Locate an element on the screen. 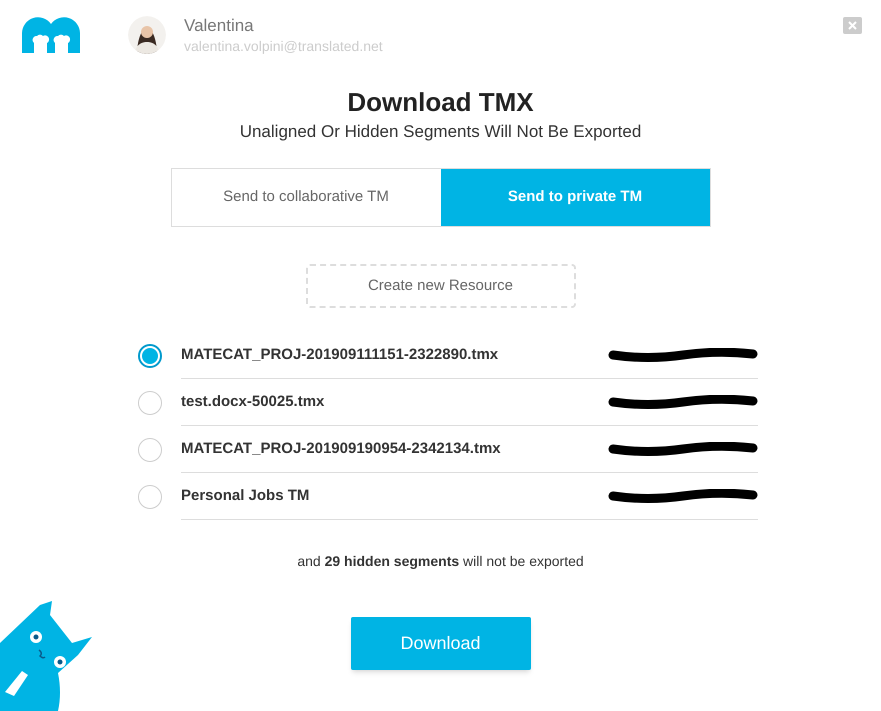 The width and height of the screenshot is (881, 711). dialog-subtitle: Unaligned Or Hidden Segments Will Not Be Exported is located at coordinates (441, 132).